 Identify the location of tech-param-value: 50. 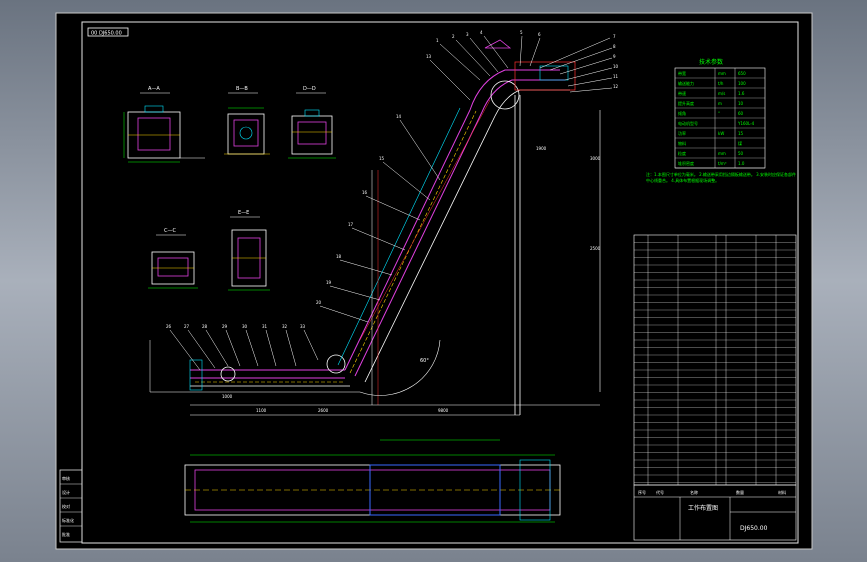
(741, 153).